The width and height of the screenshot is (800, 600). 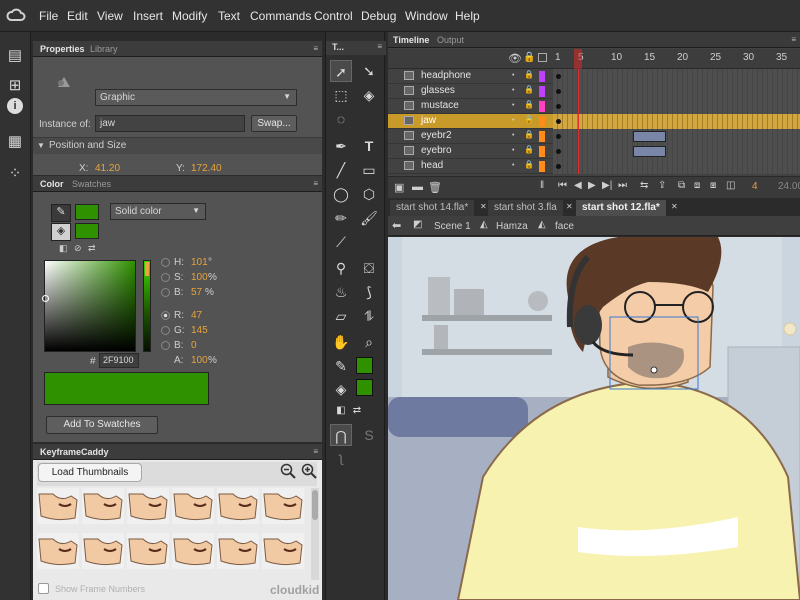 I want to click on frame-strip, so click(x=676, y=121).